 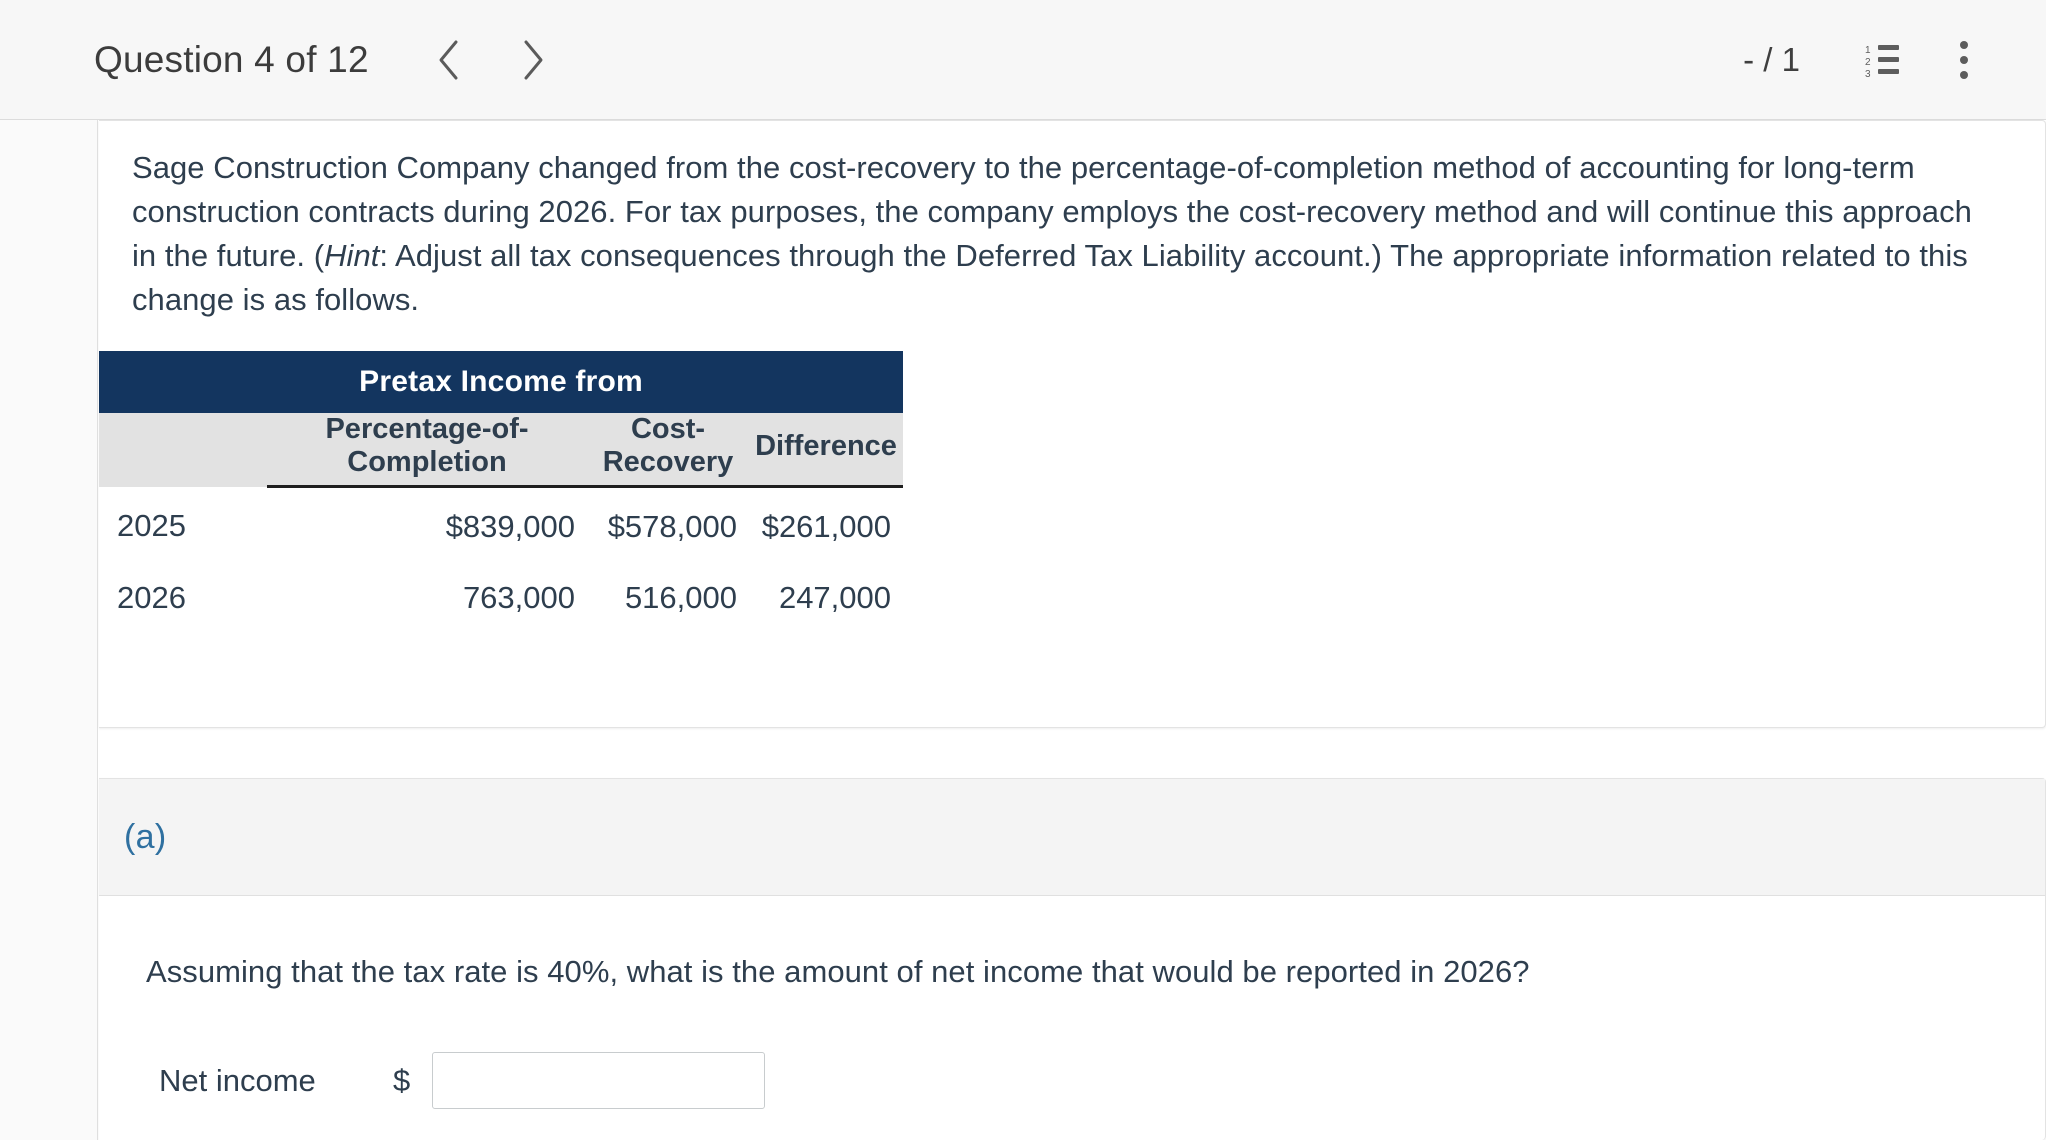 What do you see at coordinates (491, 60) in the screenshot?
I see `question-nav-group` at bounding box center [491, 60].